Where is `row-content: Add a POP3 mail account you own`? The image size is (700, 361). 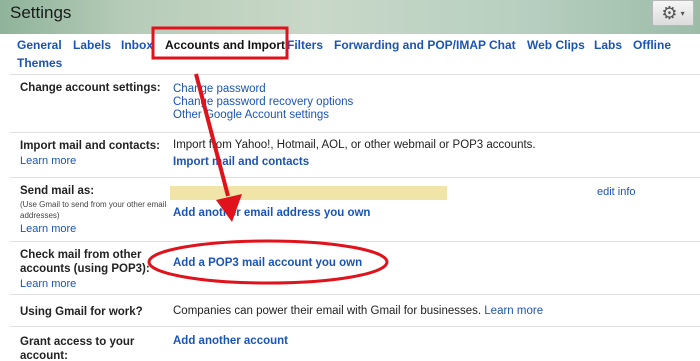
row-content: Add a POP3 mail account you own is located at coordinates (433, 263).